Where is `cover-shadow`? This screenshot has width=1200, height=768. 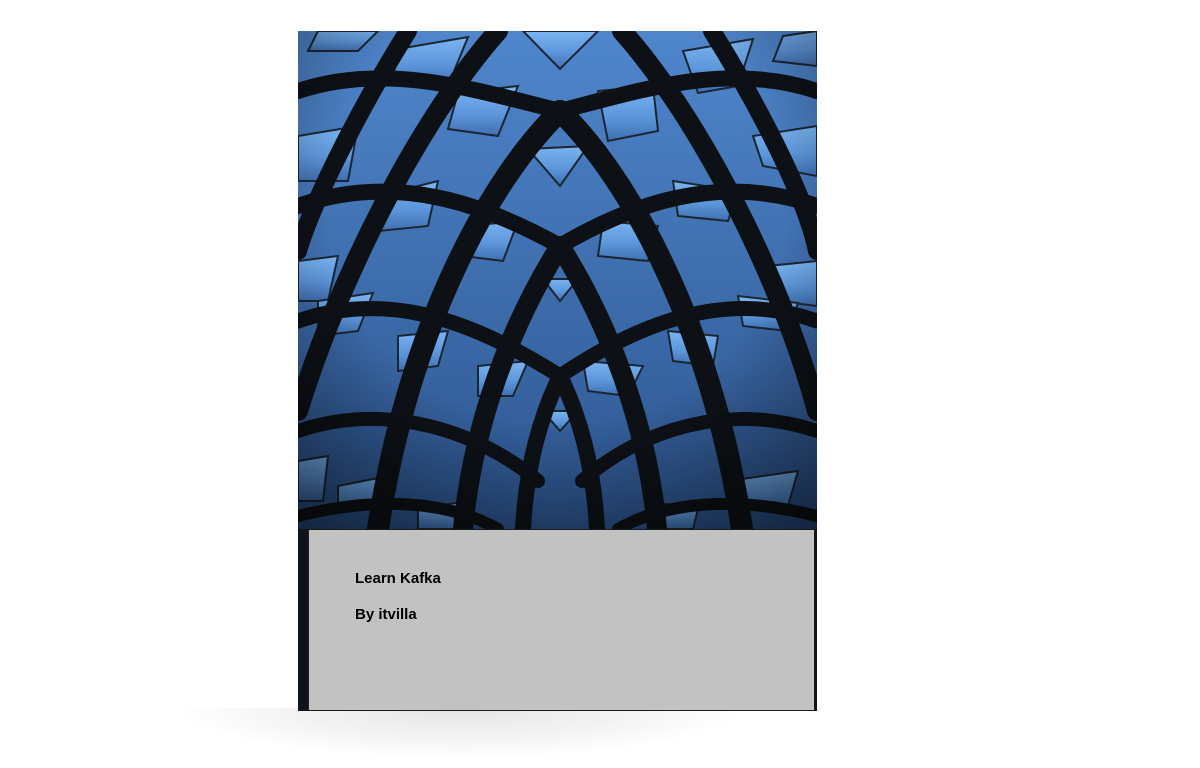 cover-shadow is located at coordinates (460, 733).